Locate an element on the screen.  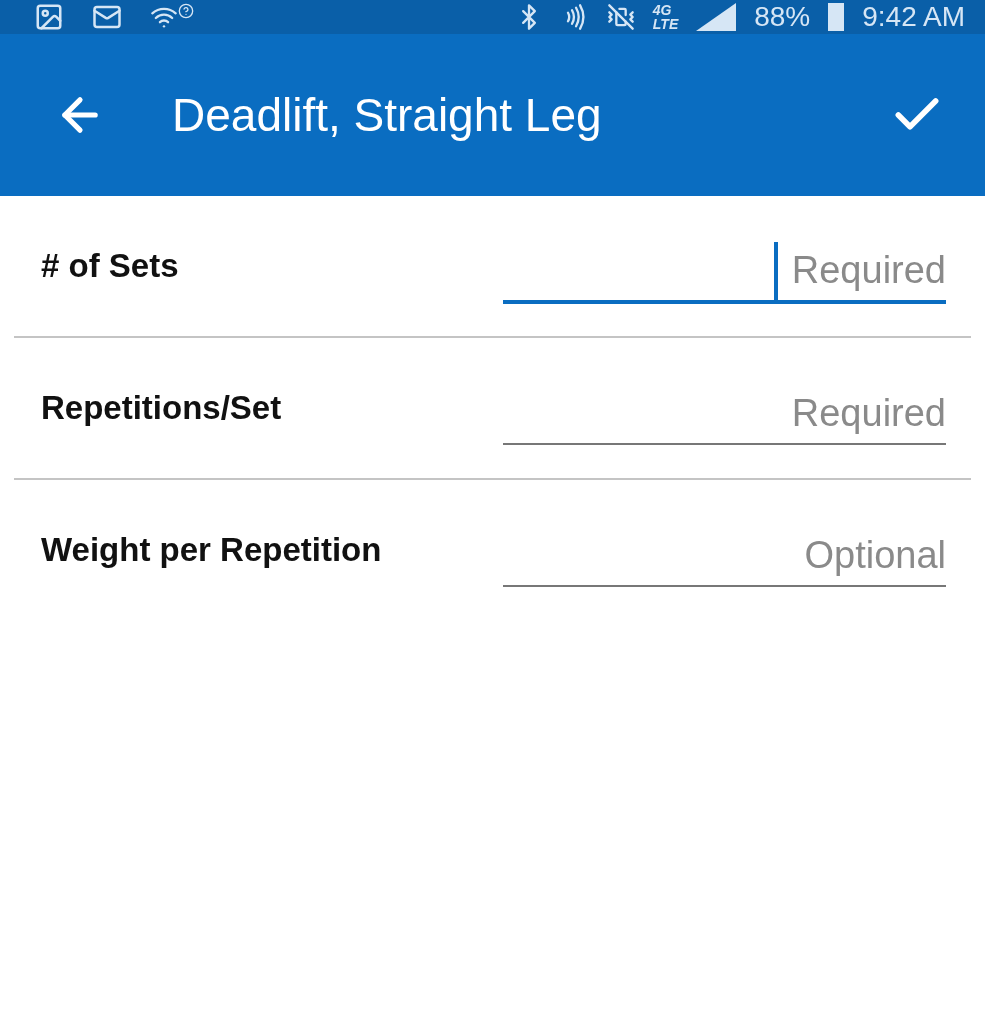
screen-title: Deadlift, Straight Leg is located at coordinates (387, 115).